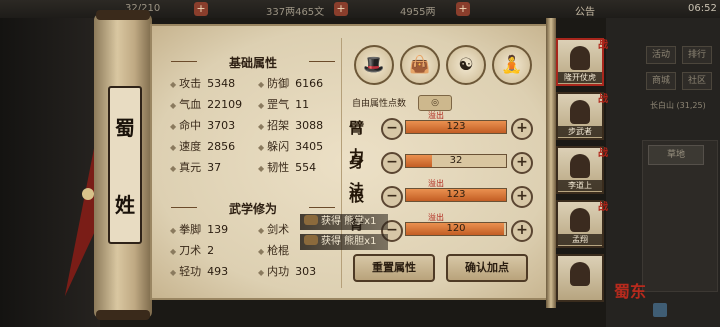 This screenshot has width=720, height=327. I want to click on toast-text: 获得 熊掌x1, so click(349, 221).